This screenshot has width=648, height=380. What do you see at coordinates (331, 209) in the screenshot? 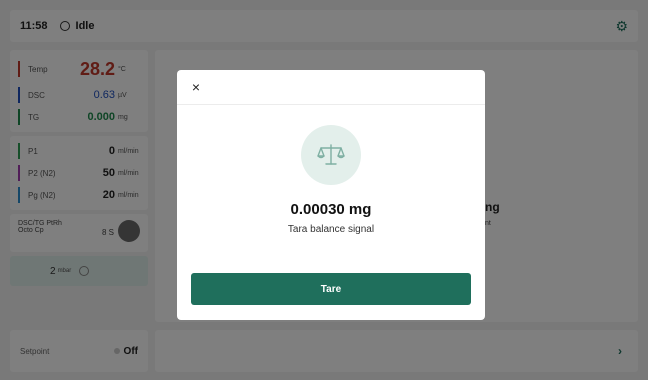
I see `balance-value: 0.00030 mg` at bounding box center [331, 209].